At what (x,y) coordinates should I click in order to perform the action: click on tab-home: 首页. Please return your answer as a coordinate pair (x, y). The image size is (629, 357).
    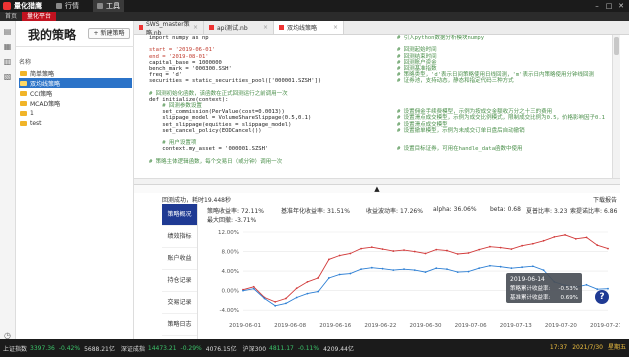
    Looking at the image, I should click on (11, 16).